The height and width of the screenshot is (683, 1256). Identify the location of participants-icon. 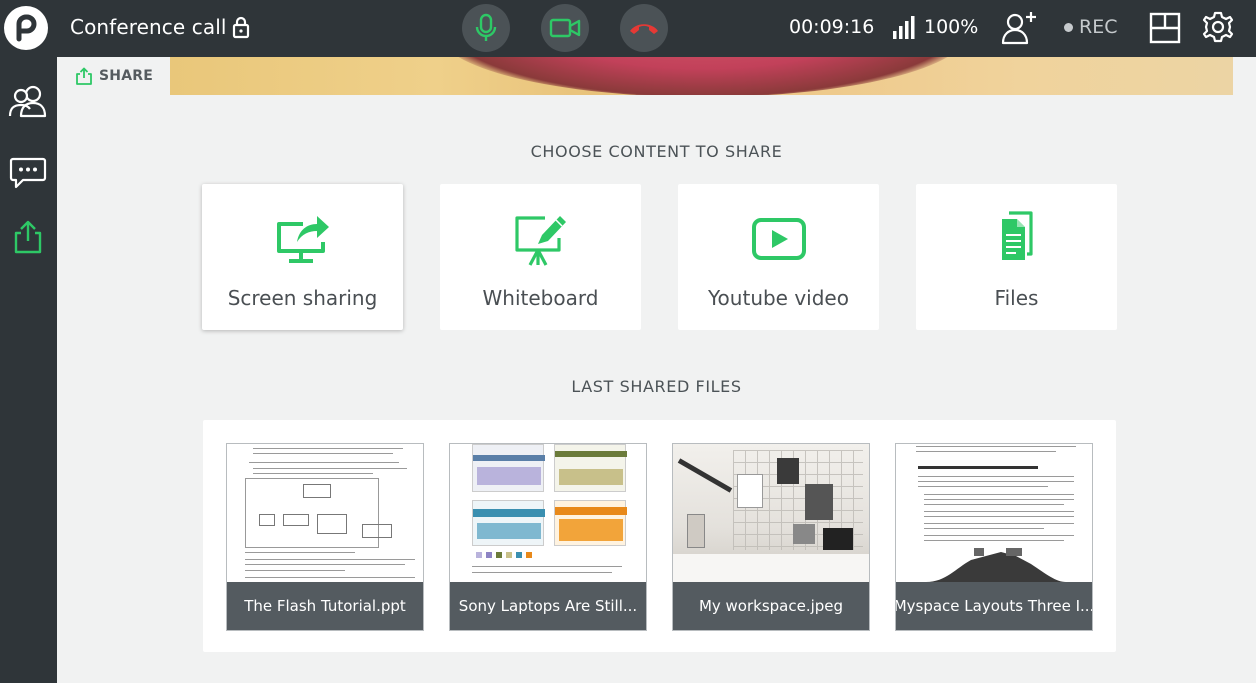
(27, 101).